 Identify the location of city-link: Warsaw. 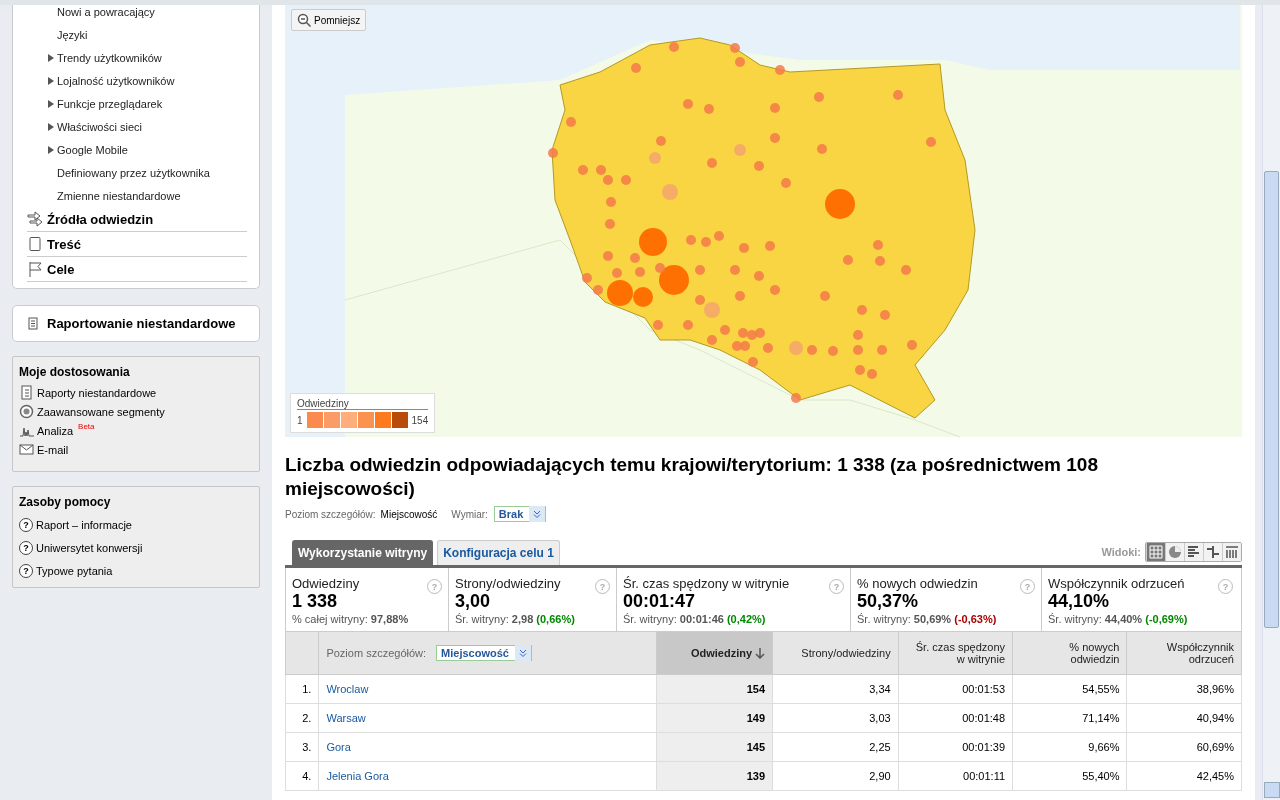
(346, 718).